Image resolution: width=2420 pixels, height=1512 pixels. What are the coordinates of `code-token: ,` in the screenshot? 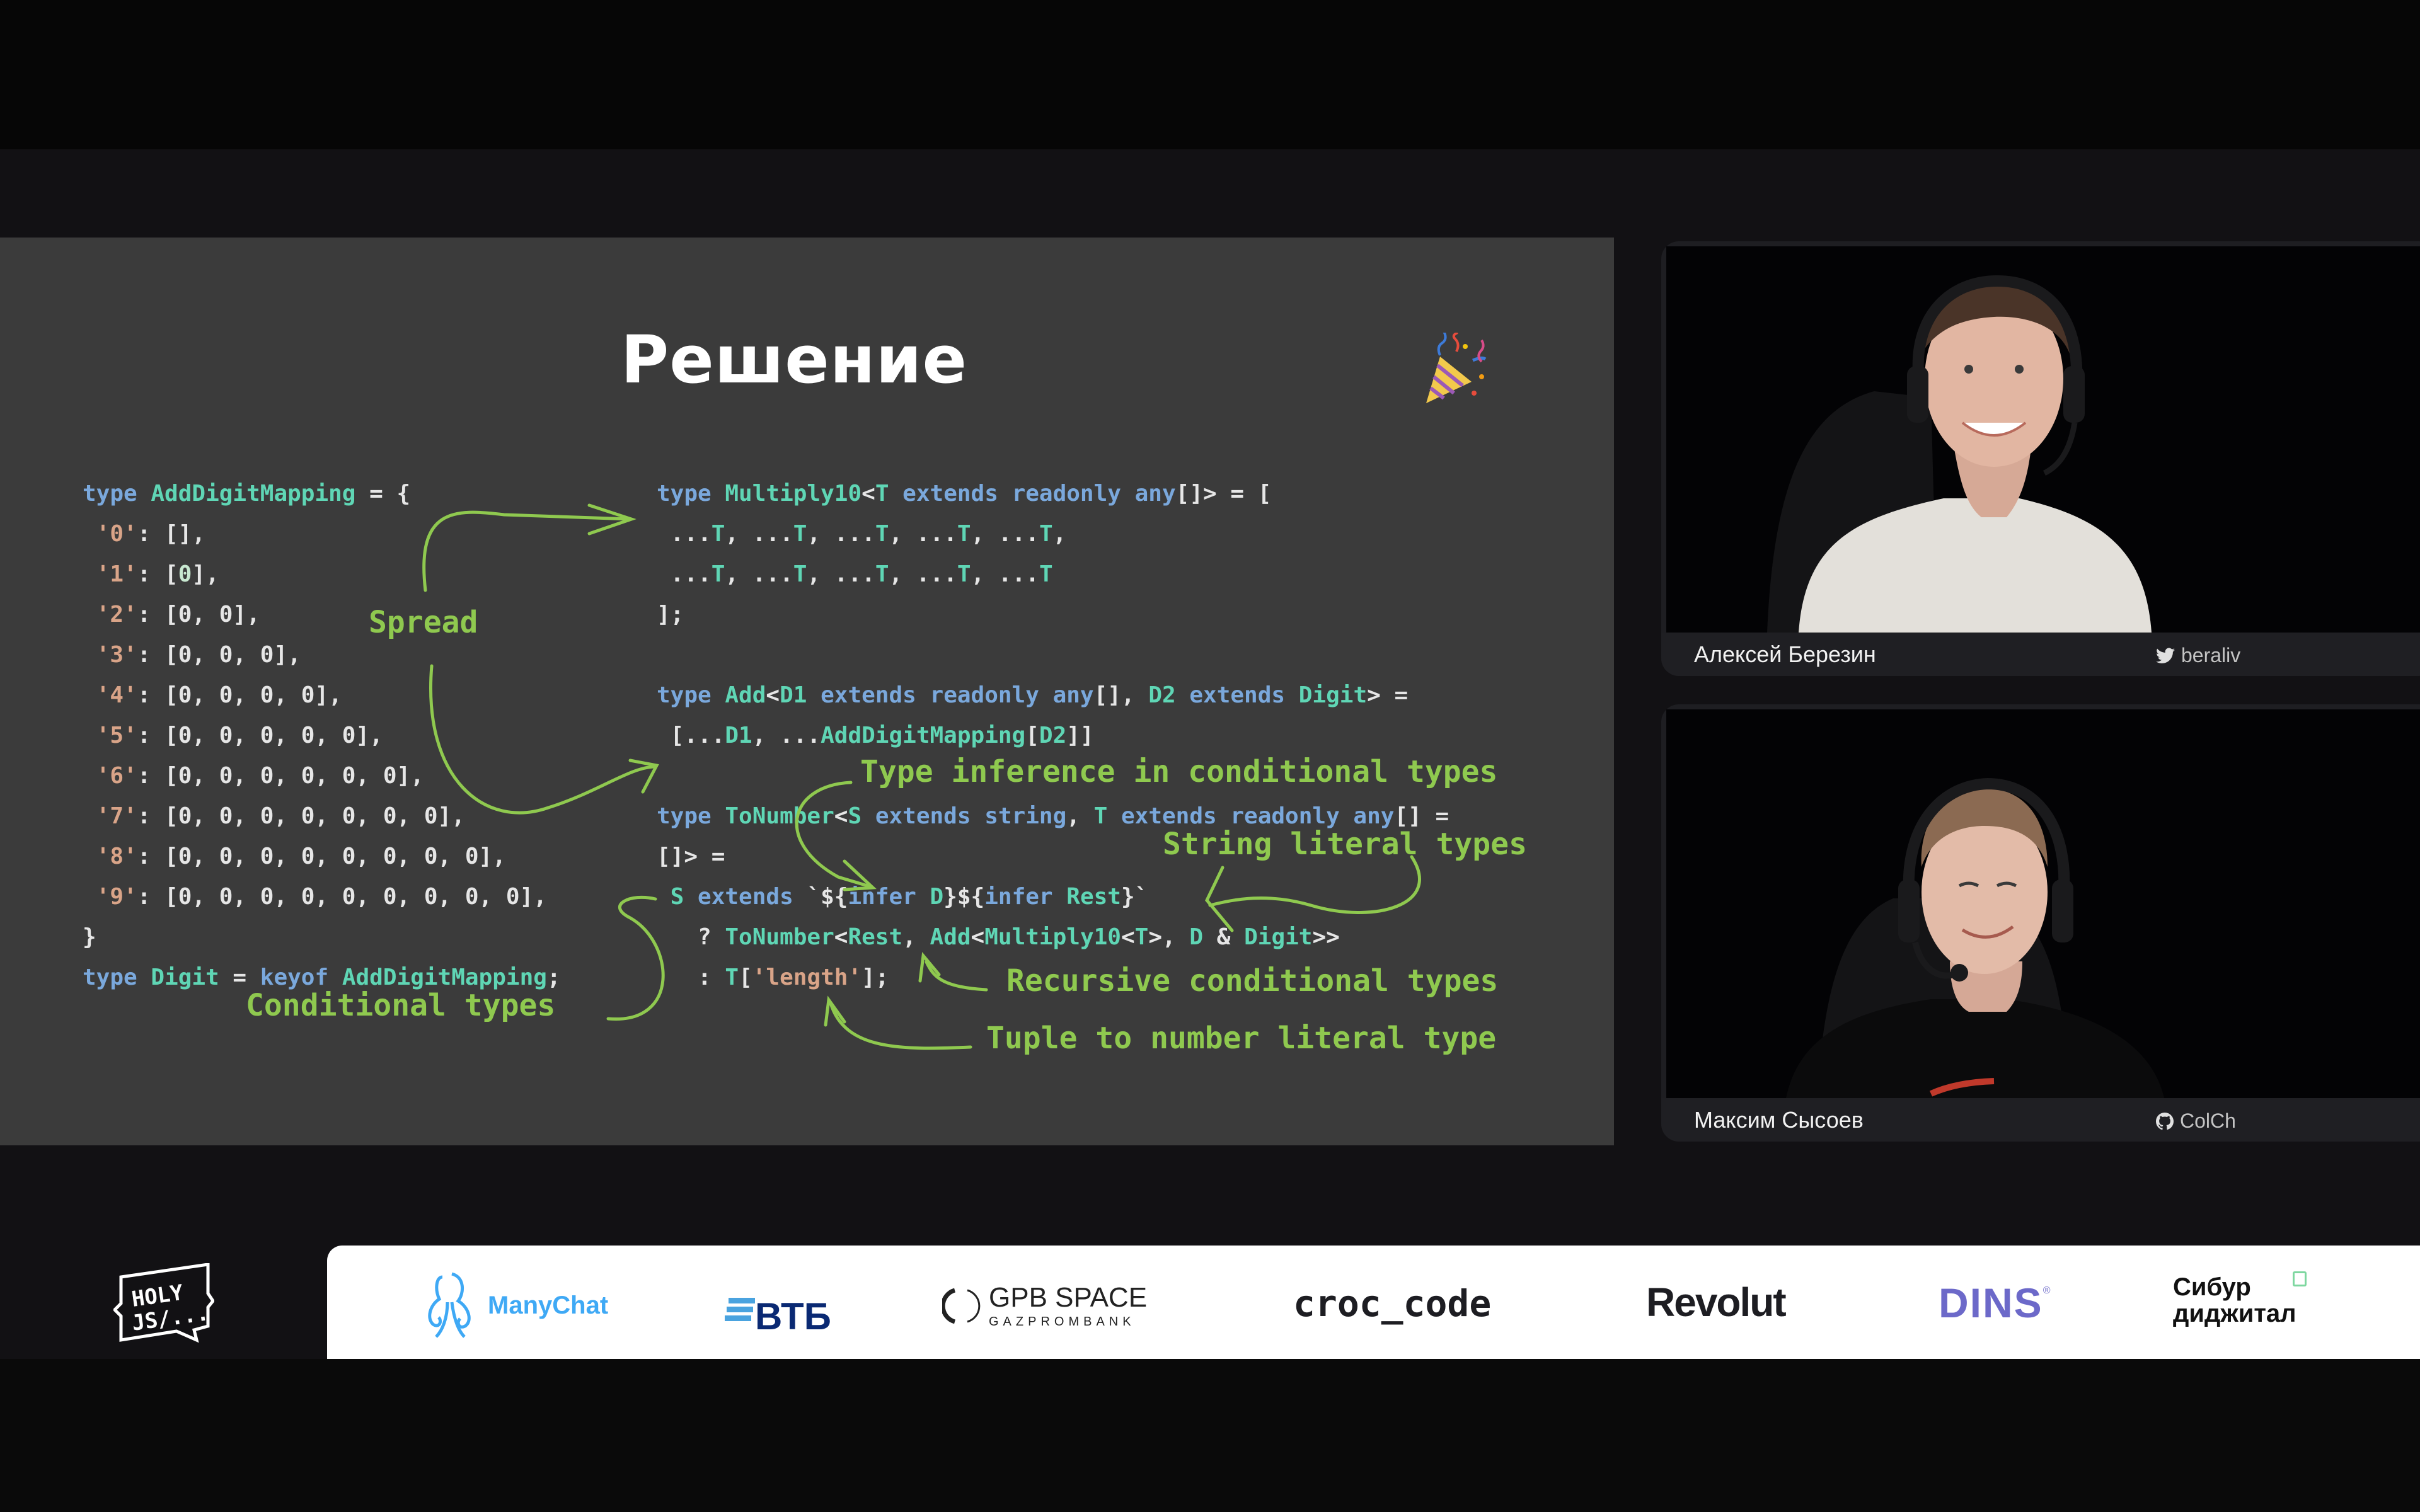 It's located at (916, 937).